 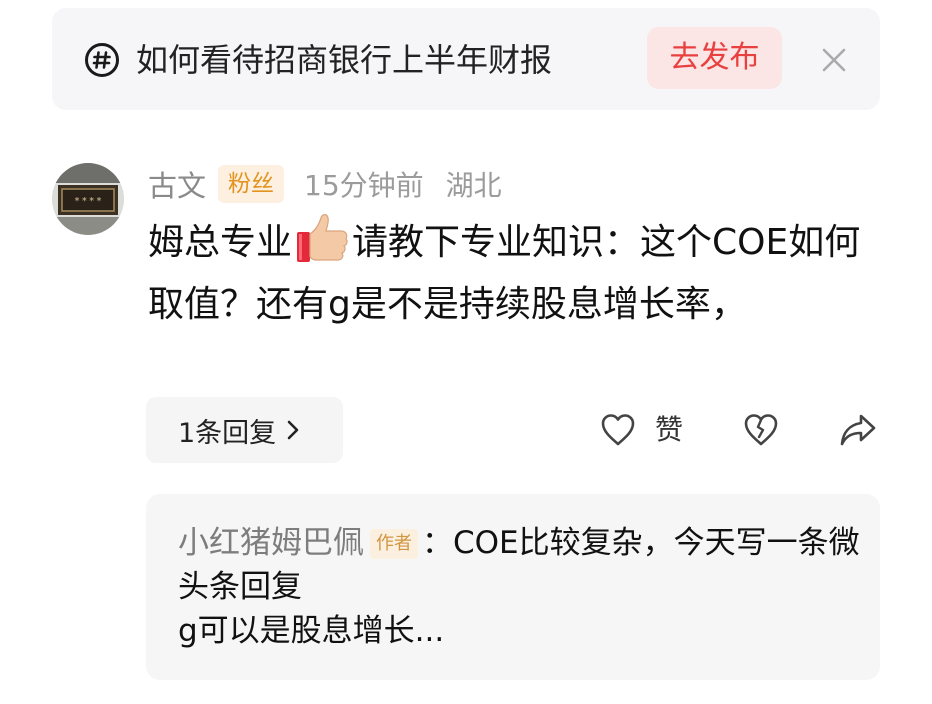 I want to click on reply-line-1: 小红猪姆巴佩 作者 ：COE比较复杂，今天写一条微头条回复, so click(x=523, y=565).